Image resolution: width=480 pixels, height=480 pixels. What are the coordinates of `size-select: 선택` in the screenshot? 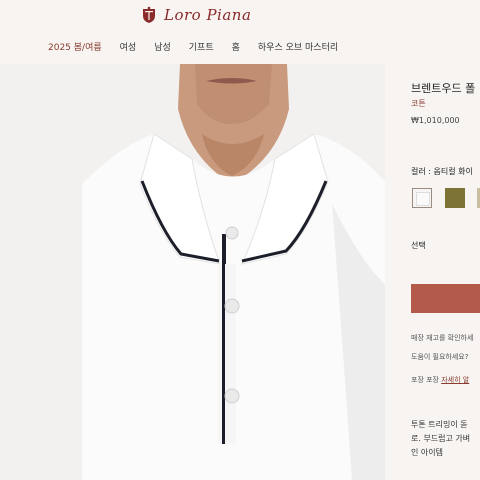 It's located at (418, 245).